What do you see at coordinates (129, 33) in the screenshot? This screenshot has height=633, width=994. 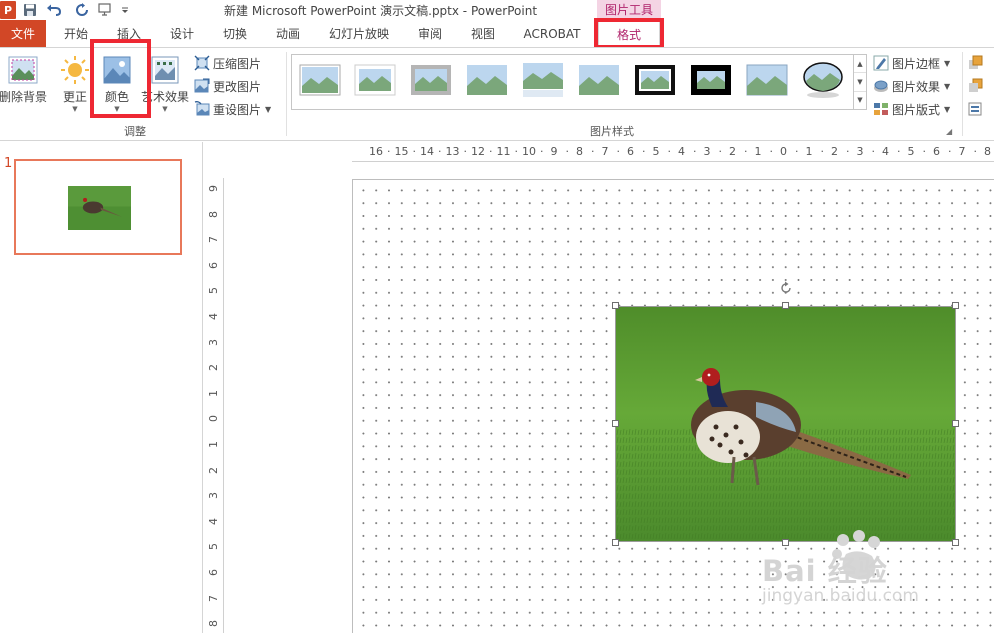 I see `tab-insert: 插入` at bounding box center [129, 33].